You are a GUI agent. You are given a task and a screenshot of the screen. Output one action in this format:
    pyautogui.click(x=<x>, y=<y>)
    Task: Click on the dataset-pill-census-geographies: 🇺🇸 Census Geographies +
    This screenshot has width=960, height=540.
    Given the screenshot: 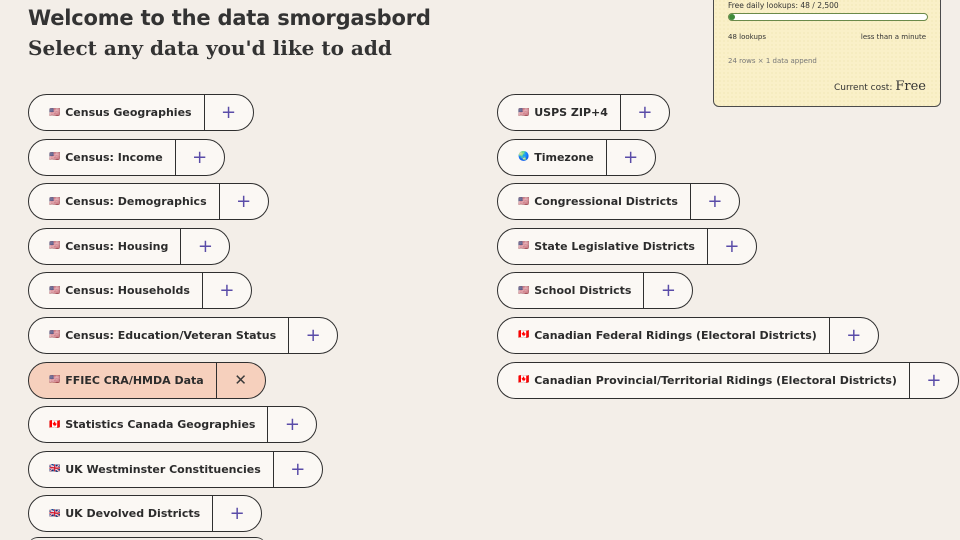 What is the action you would take?
    pyautogui.click(x=141, y=112)
    